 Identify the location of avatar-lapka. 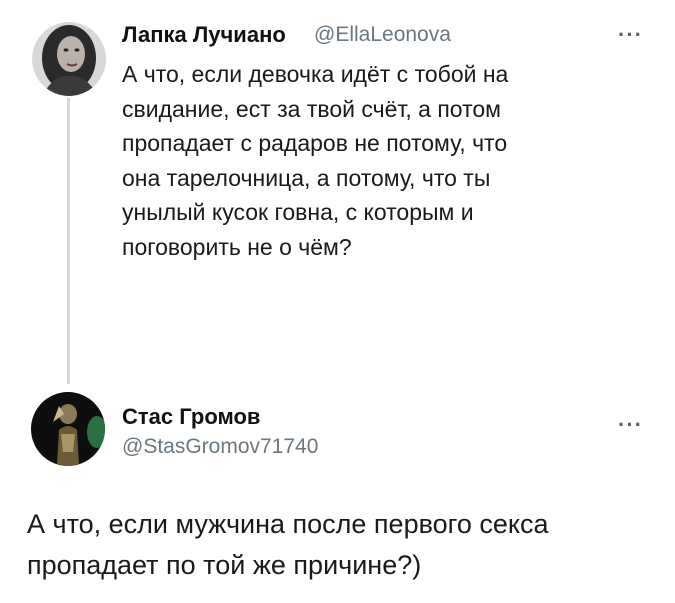
(69, 59).